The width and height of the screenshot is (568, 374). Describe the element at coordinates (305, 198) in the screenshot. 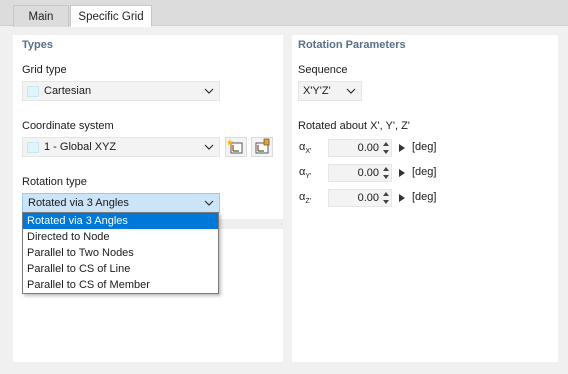

I see `alpha-z-label: αZ'` at that location.